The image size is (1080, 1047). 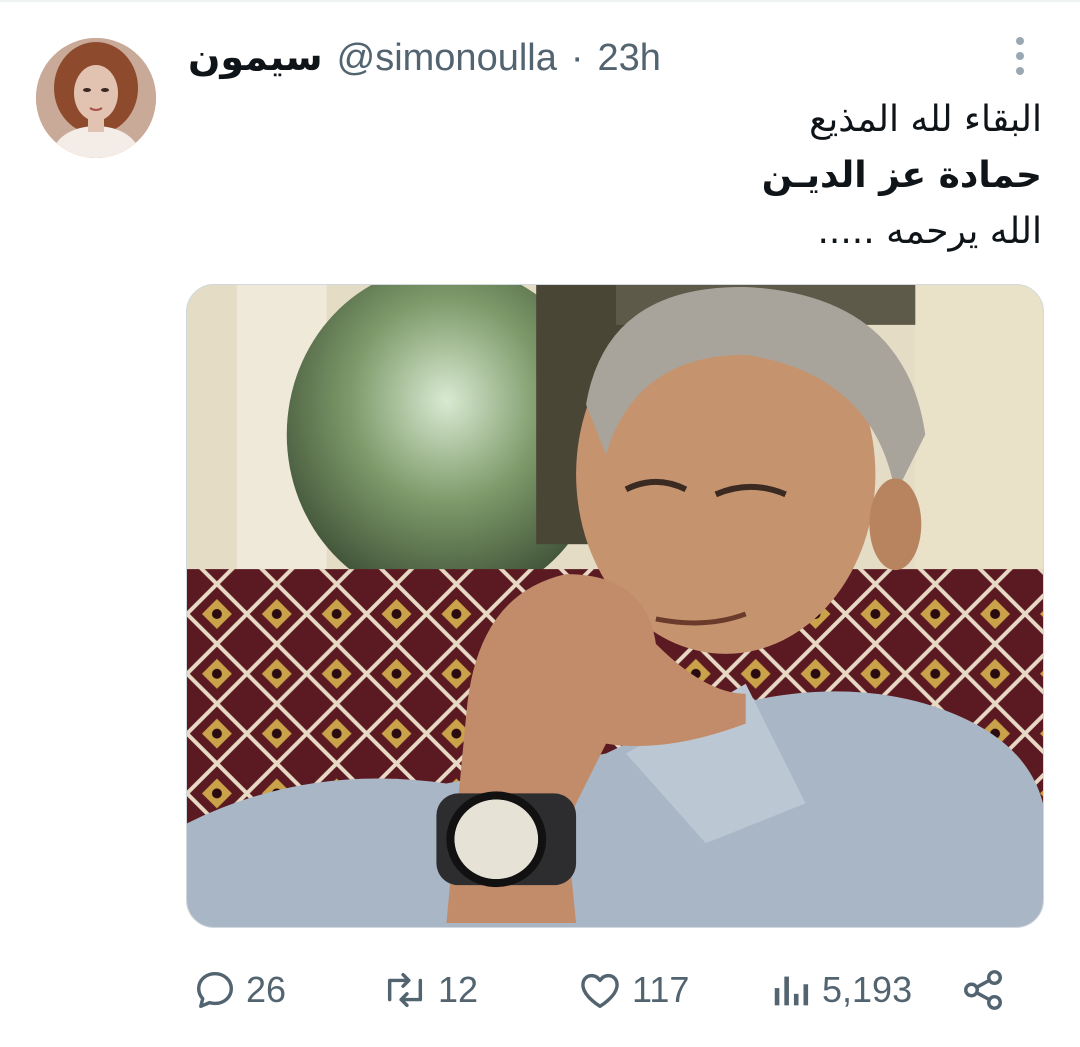 What do you see at coordinates (661, 989) in the screenshot?
I see `like-count: 117` at bounding box center [661, 989].